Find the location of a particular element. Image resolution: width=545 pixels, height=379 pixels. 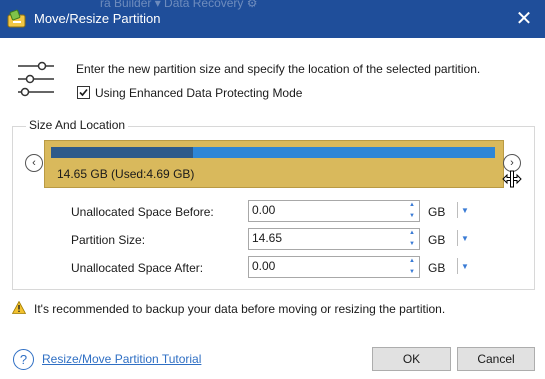

close-icon: ✕ is located at coordinates (524, 19).